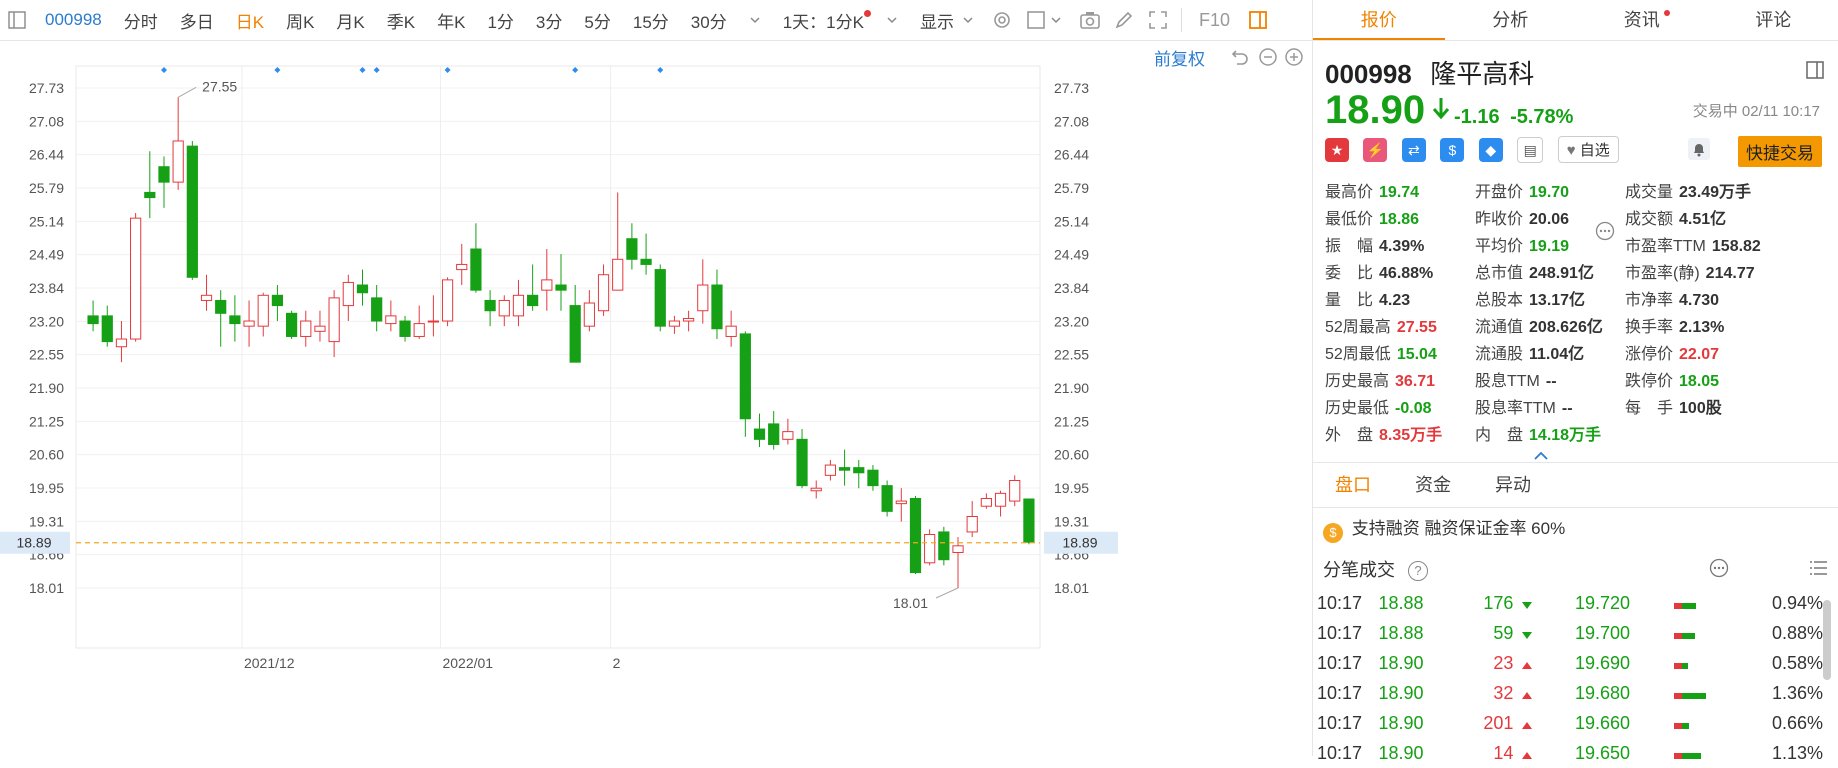 The width and height of the screenshot is (1838, 768). What do you see at coordinates (1258, 20) in the screenshot?
I see `panel-toggle-icon` at bounding box center [1258, 20].